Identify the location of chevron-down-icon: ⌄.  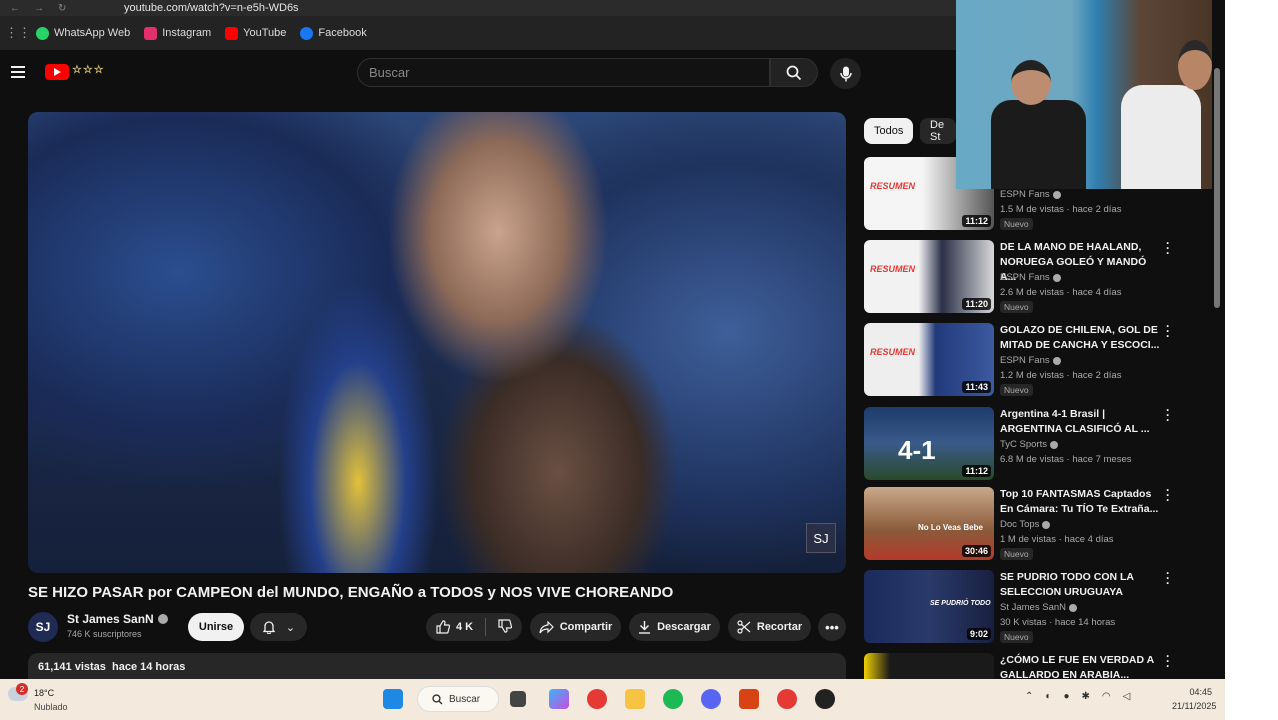
(290, 627).